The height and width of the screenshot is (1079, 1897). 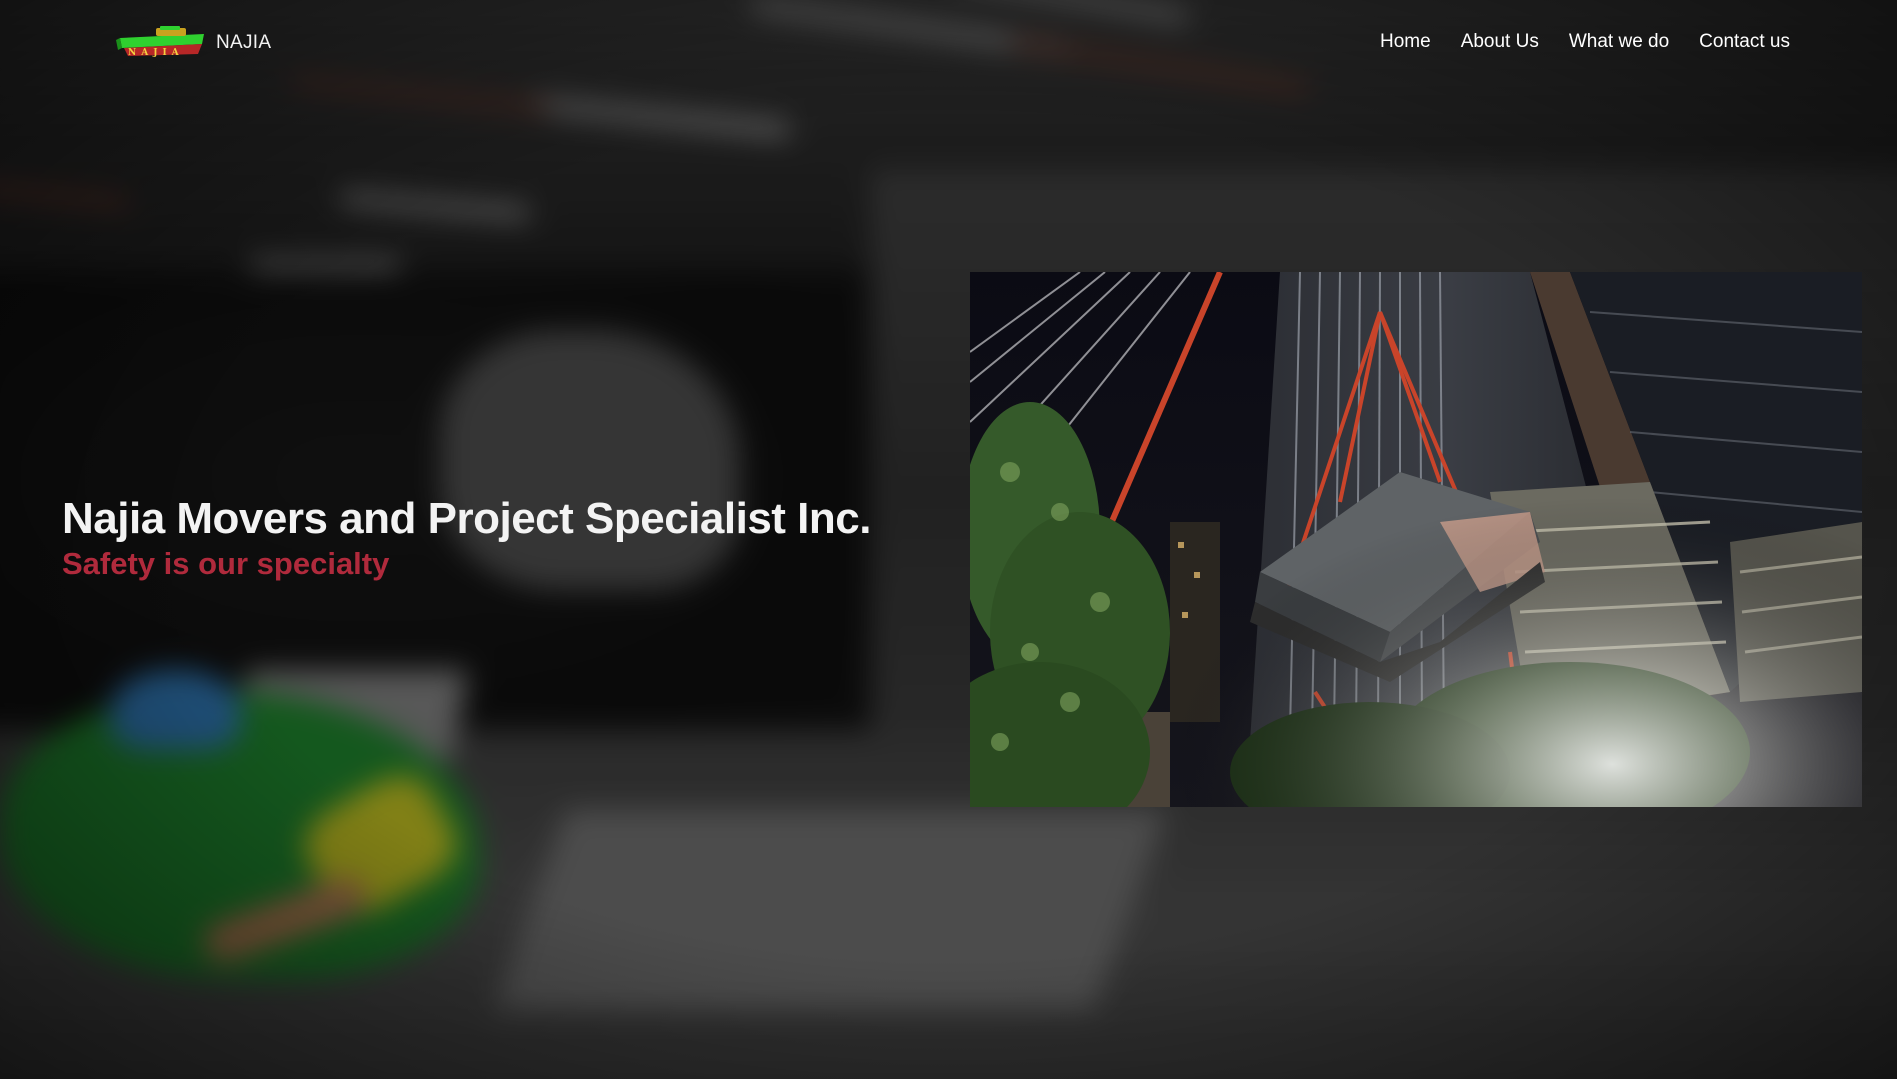 What do you see at coordinates (244, 42) in the screenshot?
I see `brand-name: NAJIA` at bounding box center [244, 42].